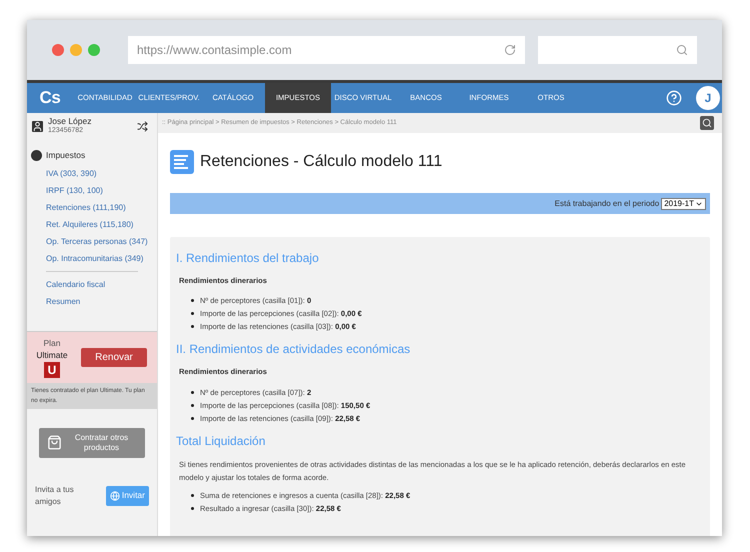 Image resolution: width=750 pixels, height=552 pixels. What do you see at coordinates (52, 370) in the screenshot?
I see `plan-badge: U` at bounding box center [52, 370].